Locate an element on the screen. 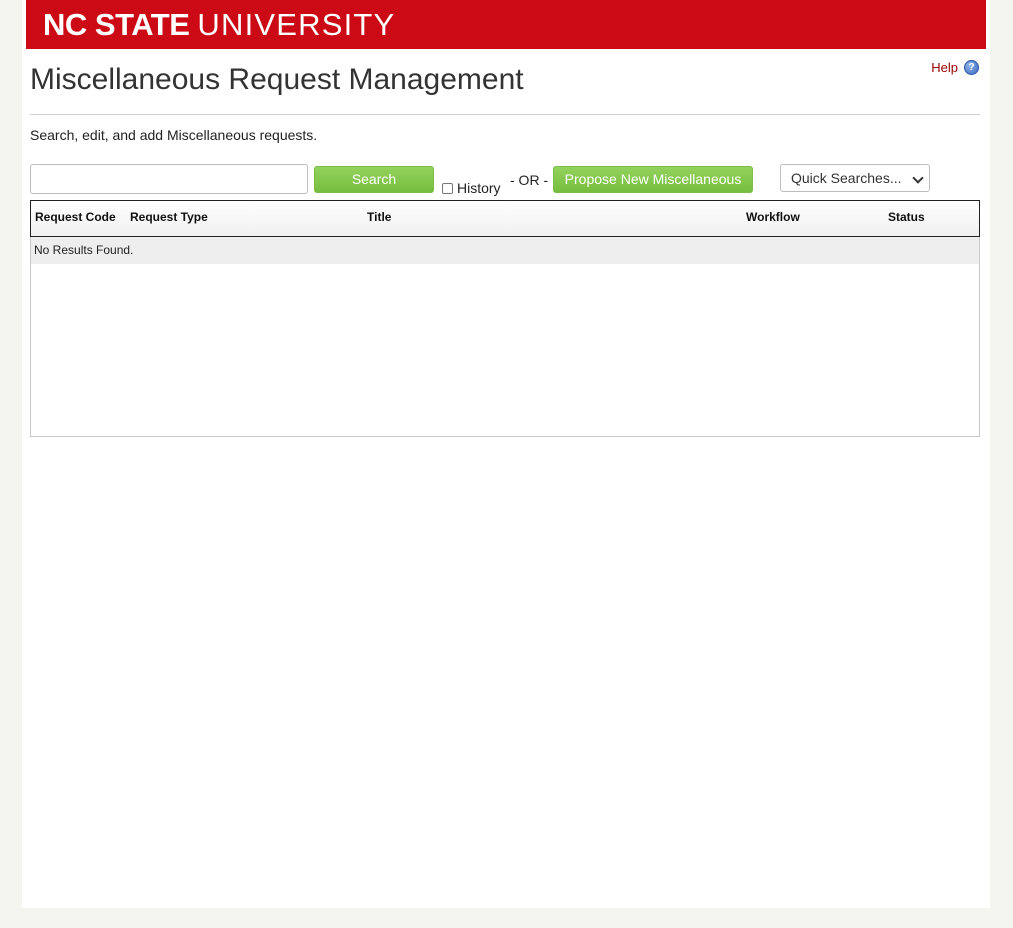 This screenshot has width=1013, height=928. no-results-row: No Results Found. is located at coordinates (505, 250).